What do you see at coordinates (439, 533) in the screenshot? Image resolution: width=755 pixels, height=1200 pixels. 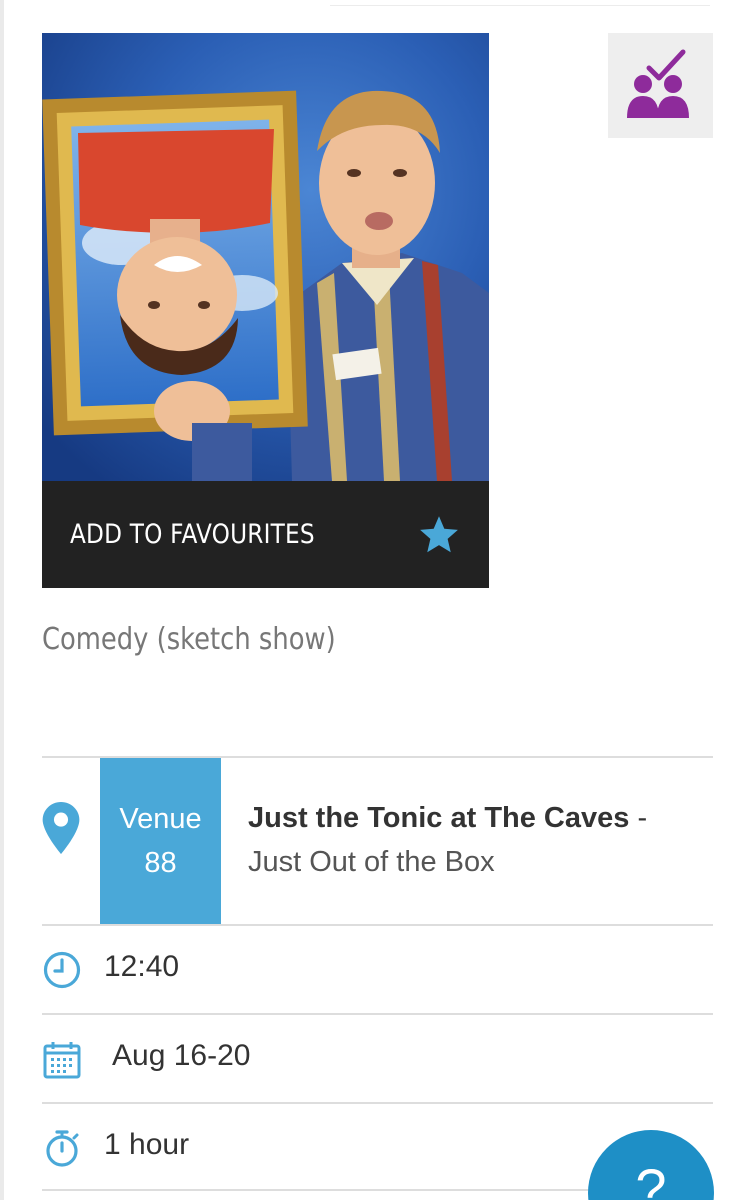 I see `star-icon` at bounding box center [439, 533].